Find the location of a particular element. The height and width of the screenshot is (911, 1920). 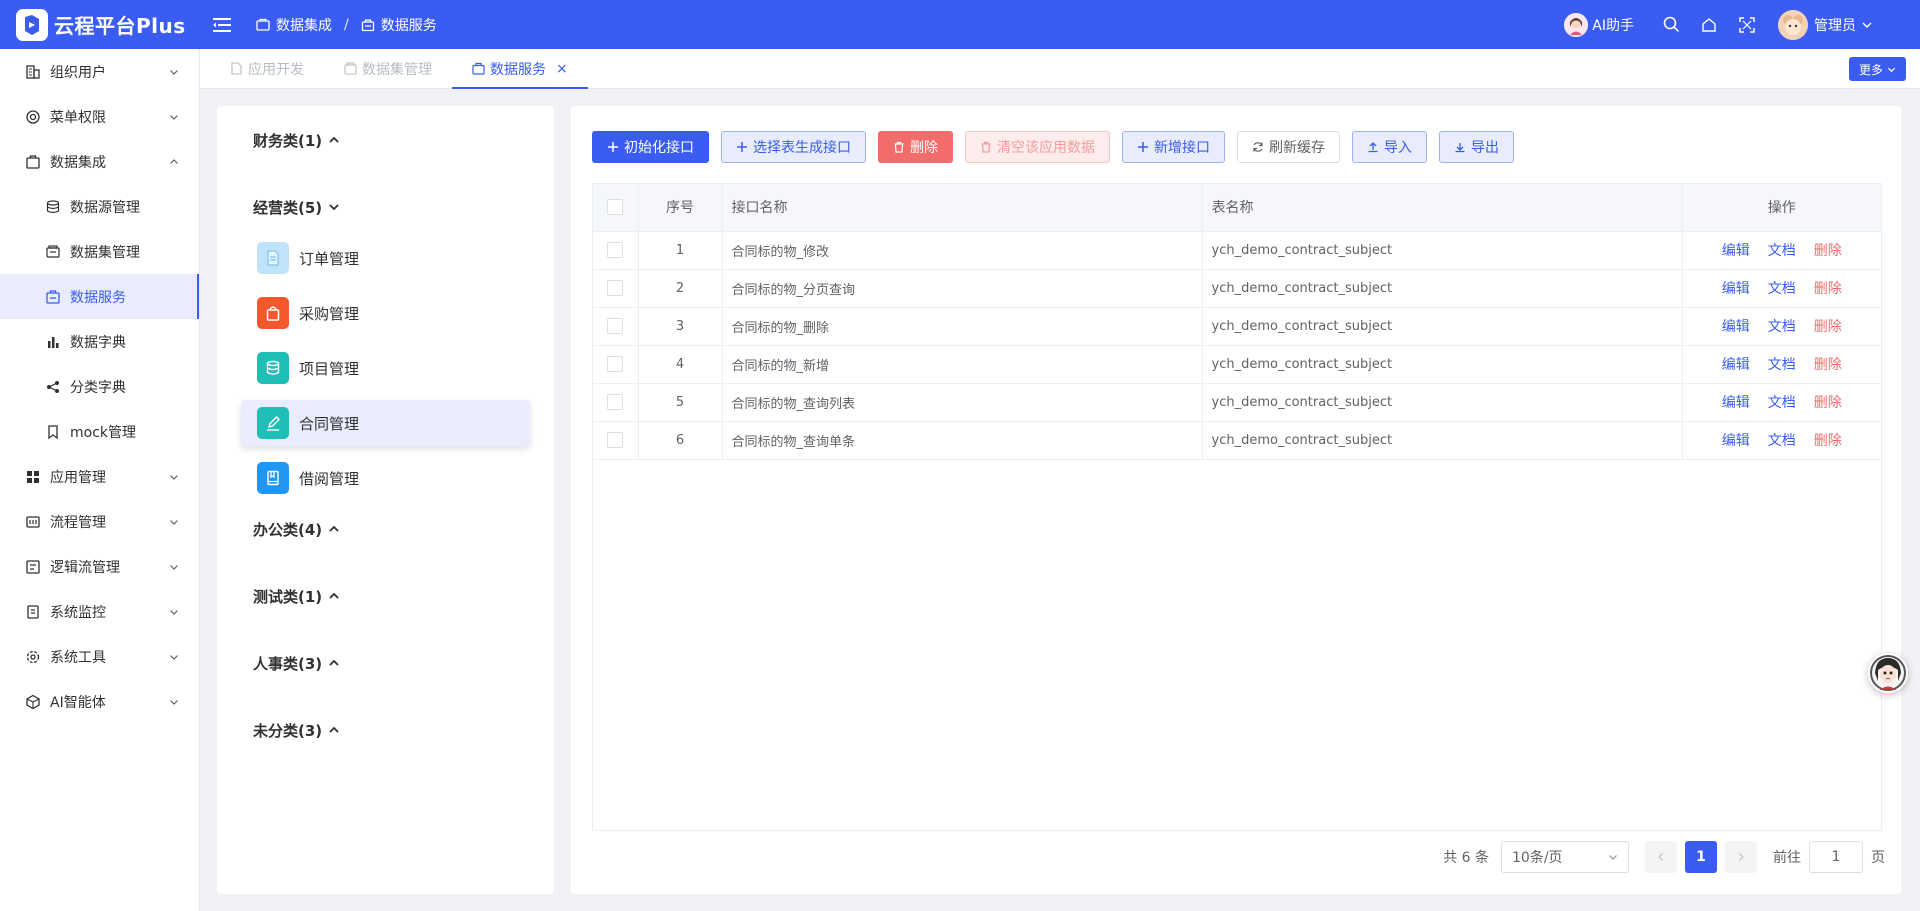

next-page-button is located at coordinates (1741, 857).